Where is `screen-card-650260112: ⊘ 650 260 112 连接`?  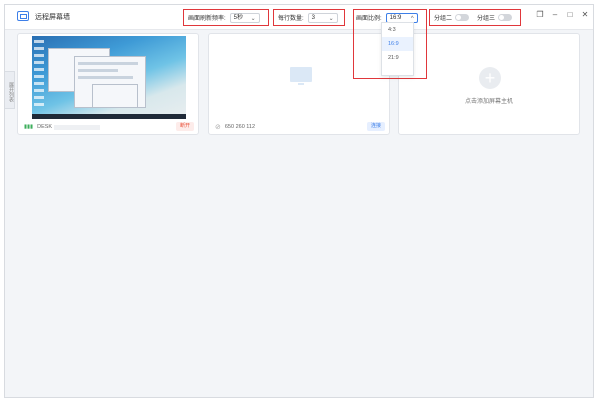
screen-card-650260112: ⊘ 650 260 112 连接 is located at coordinates (299, 84).